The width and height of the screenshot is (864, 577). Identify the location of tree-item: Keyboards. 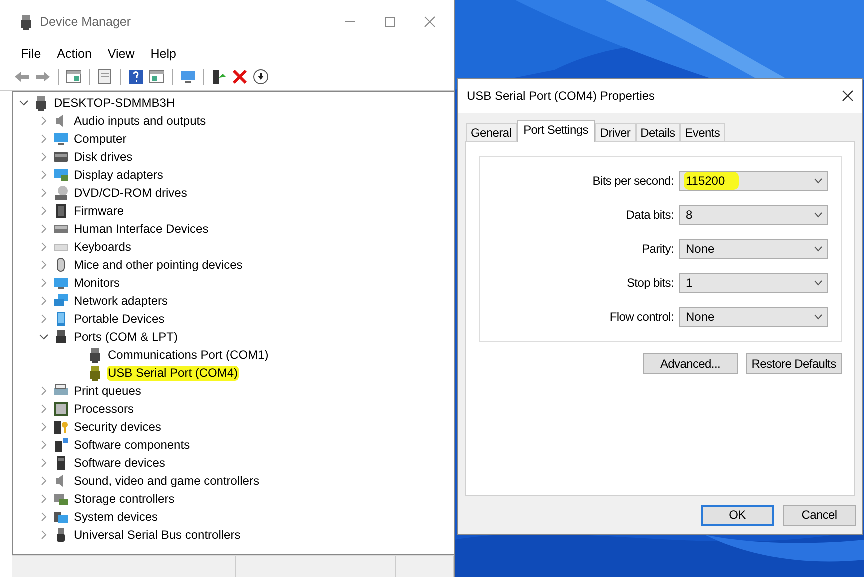
(102, 247).